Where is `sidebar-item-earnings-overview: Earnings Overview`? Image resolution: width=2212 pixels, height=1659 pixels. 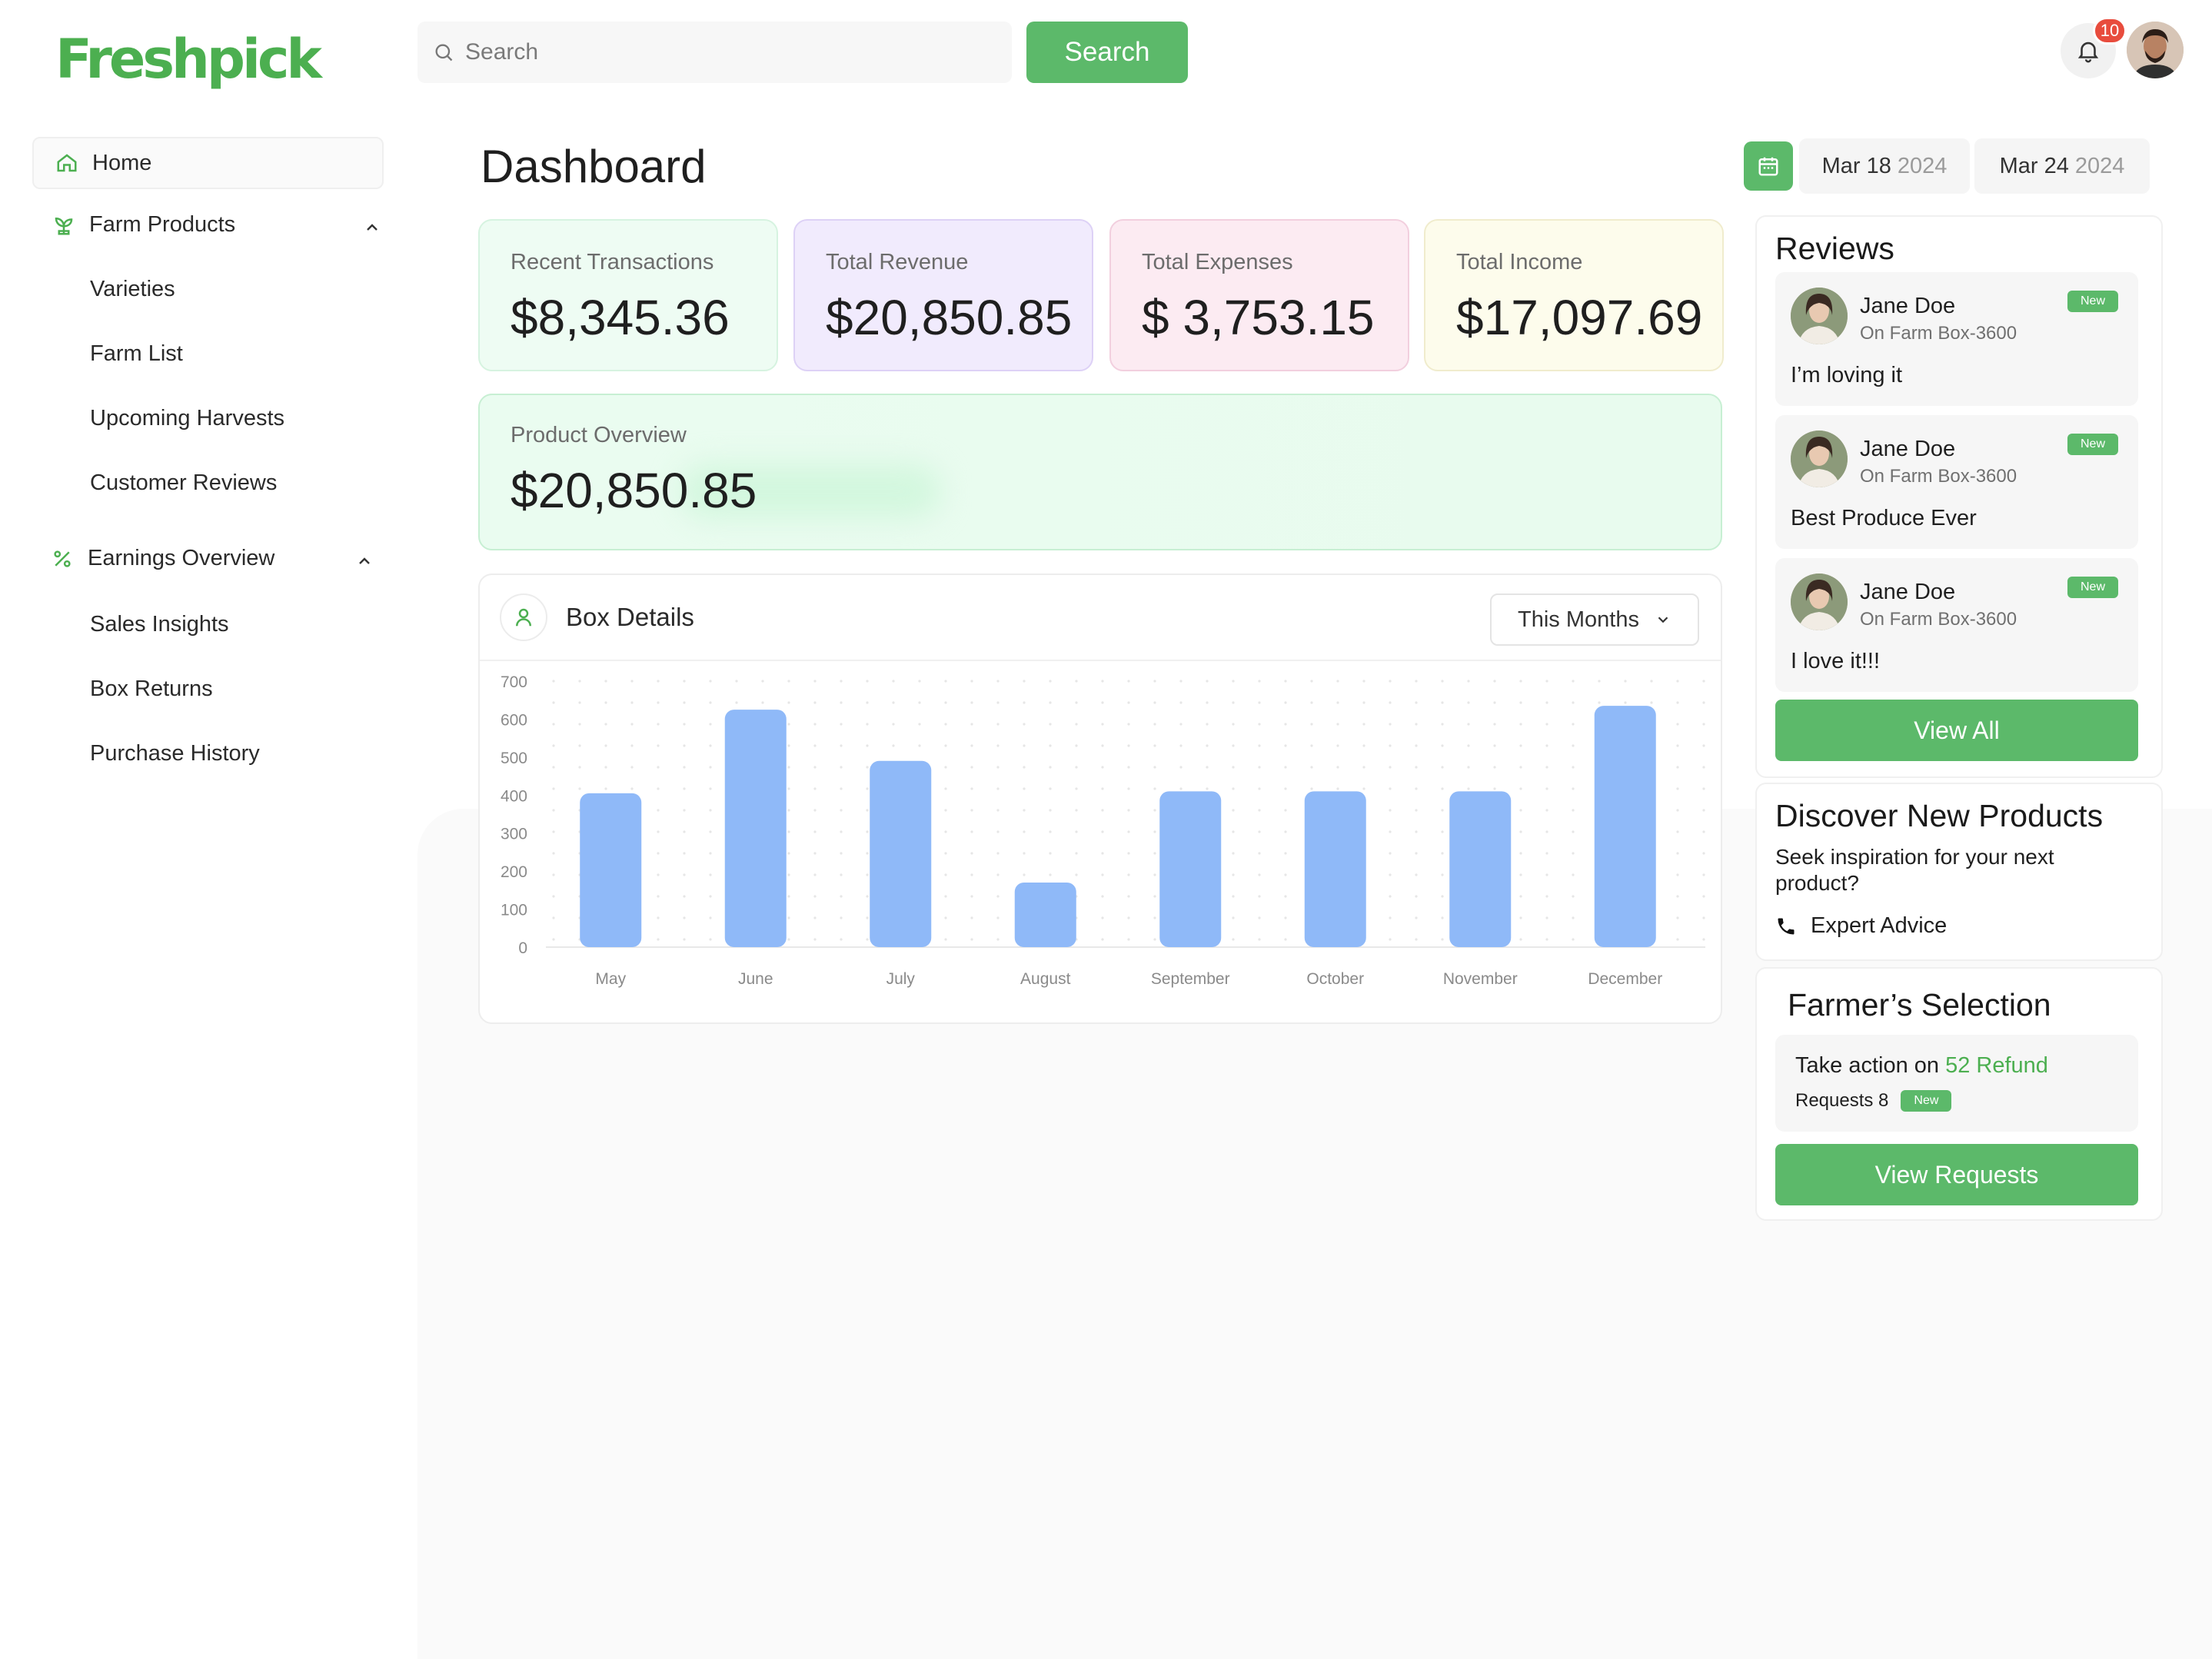 sidebar-item-earnings-overview: Earnings Overview is located at coordinates (162, 558).